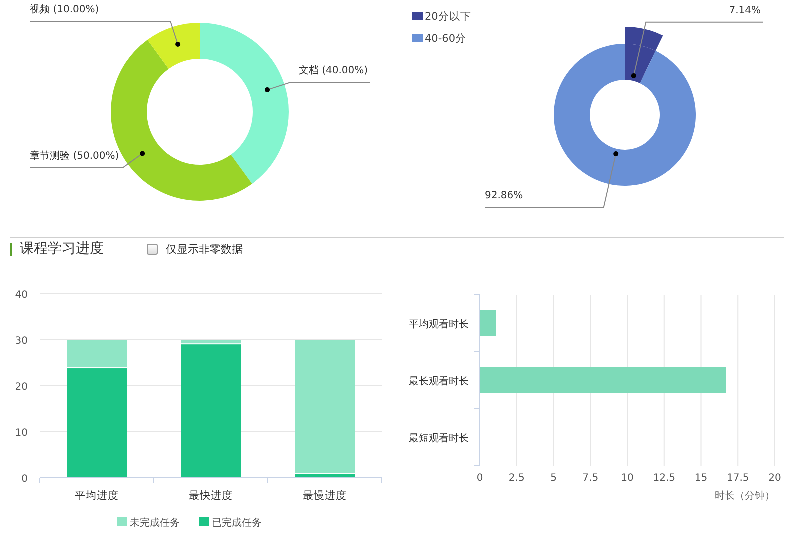 Image resolution: width=800 pixels, height=537 pixels. What do you see at coordinates (553, 478) in the screenshot?
I see `tick-label: 5` at bounding box center [553, 478].